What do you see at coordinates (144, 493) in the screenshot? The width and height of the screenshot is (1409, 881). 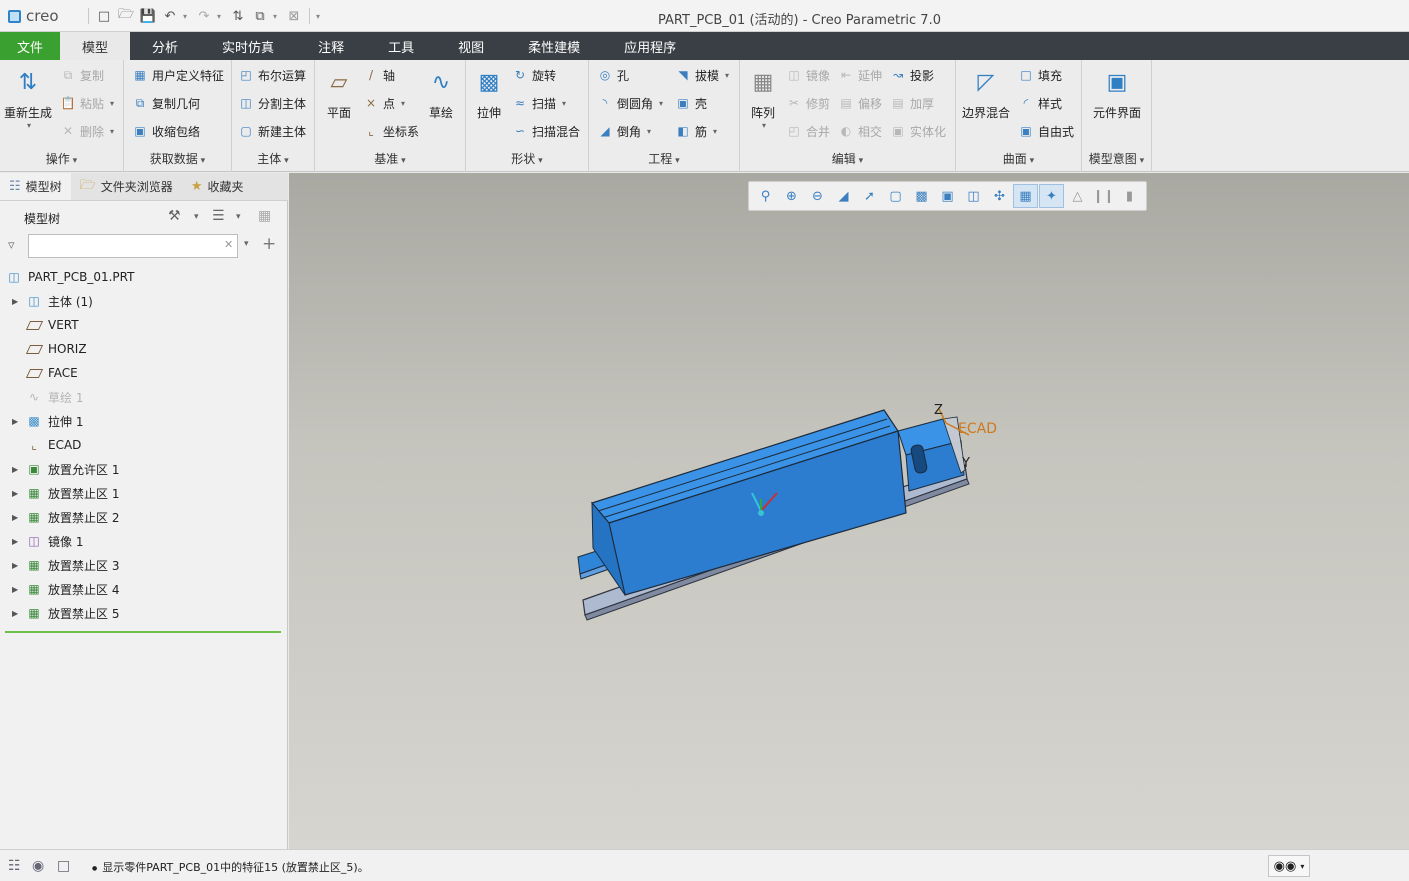 I see `tree-node-keep-out-1: ▶ ▦ 放置禁止区 1` at bounding box center [144, 493].